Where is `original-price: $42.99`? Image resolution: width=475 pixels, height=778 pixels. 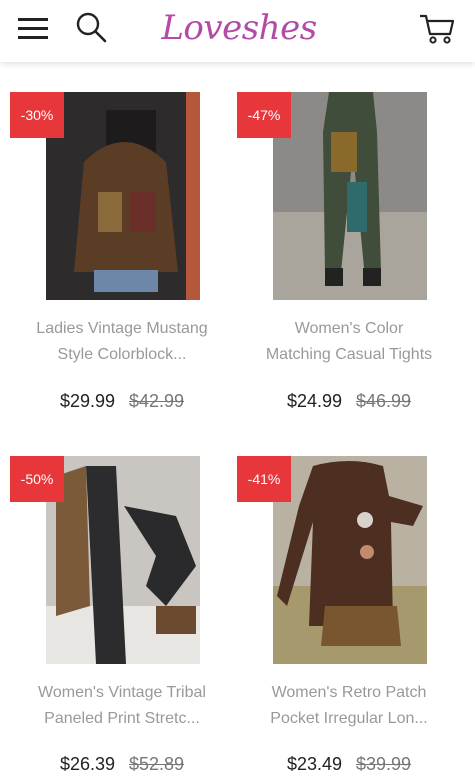 original-price: $42.99 is located at coordinates (157, 401).